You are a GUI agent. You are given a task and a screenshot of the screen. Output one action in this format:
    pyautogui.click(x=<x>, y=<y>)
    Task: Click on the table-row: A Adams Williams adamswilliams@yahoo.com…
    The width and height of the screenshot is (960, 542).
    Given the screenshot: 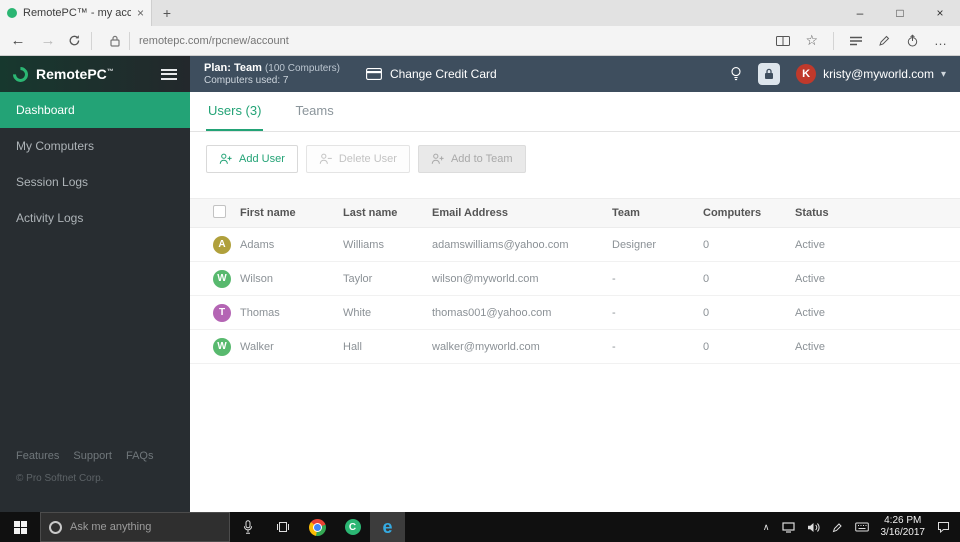 What is the action you would take?
    pyautogui.click(x=575, y=245)
    